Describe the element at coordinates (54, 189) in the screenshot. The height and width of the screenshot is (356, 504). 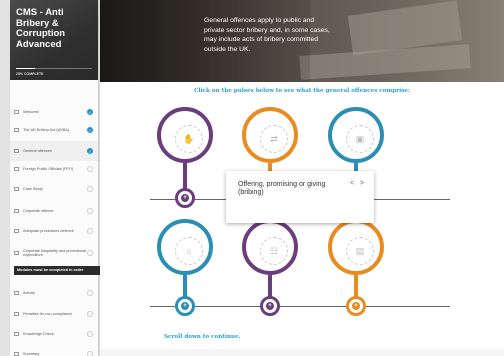
I see `sidebar-item: Case Study` at that location.